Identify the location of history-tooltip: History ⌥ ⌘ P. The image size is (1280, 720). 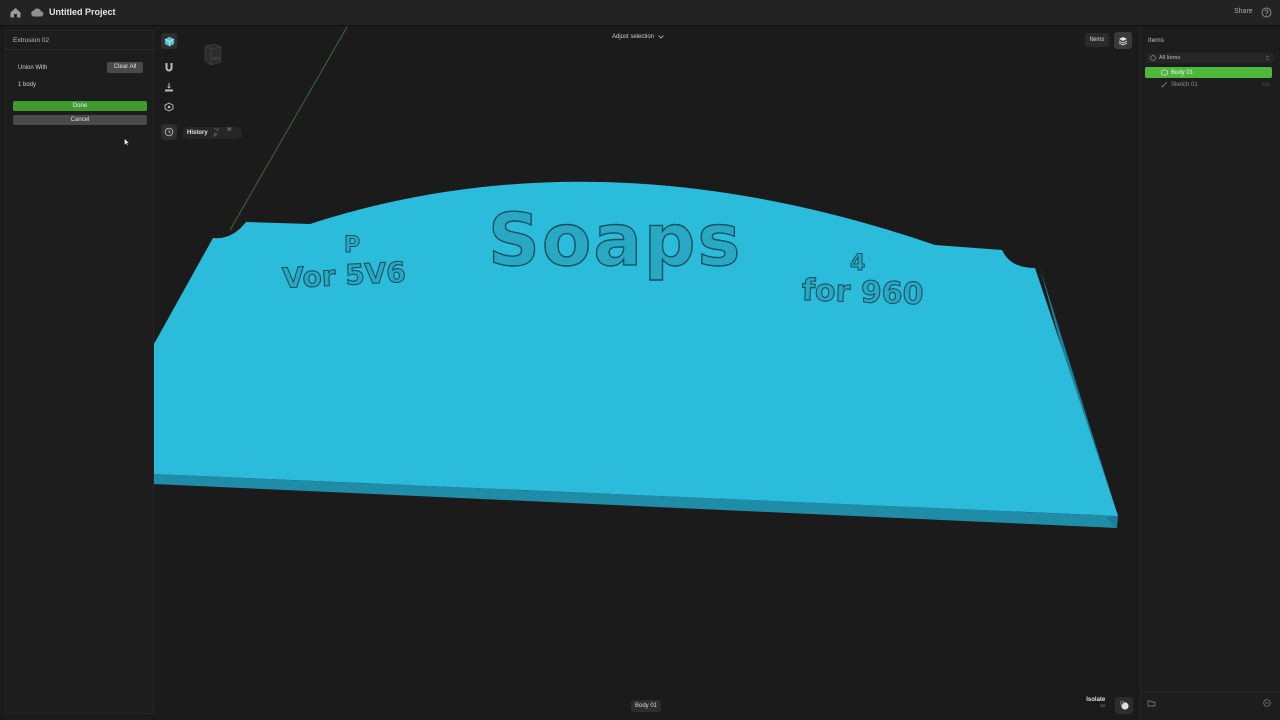
(212, 133).